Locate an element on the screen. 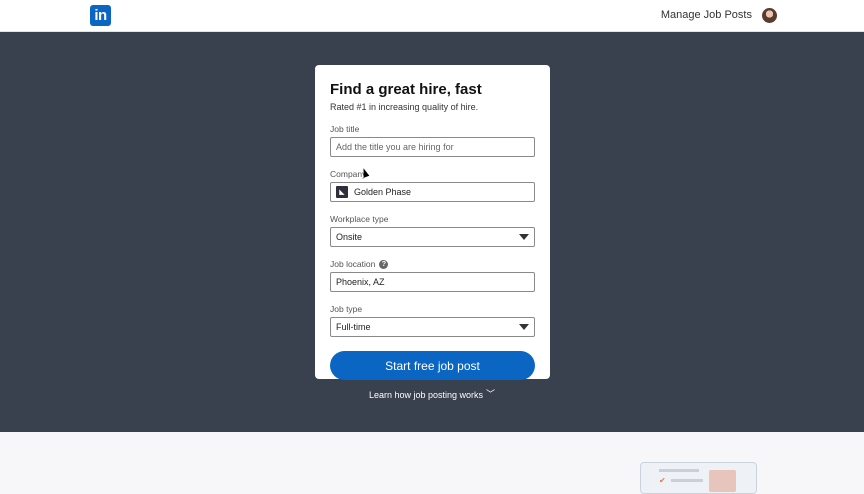 This screenshot has height=494, width=864. job-type-select: Full-time is located at coordinates (432, 327).